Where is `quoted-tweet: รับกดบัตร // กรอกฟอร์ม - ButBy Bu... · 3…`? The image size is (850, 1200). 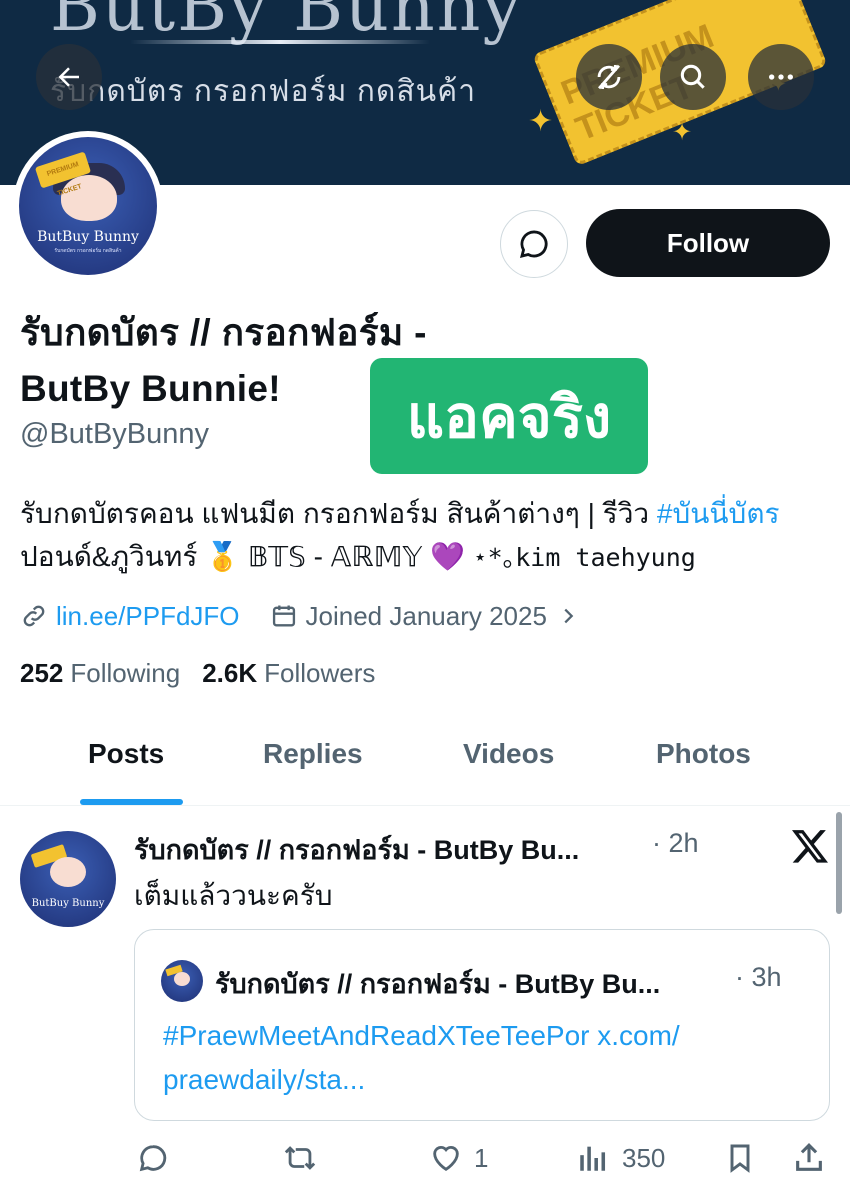 quoted-tweet: รับกดบัตร // กรอกฟอร์ม - ButBy Bu... · 3… is located at coordinates (482, 1025).